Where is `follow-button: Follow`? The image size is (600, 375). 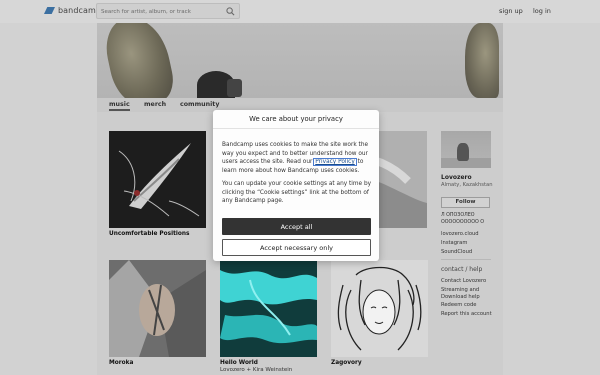
follow-button: Follow is located at coordinates (465, 202).